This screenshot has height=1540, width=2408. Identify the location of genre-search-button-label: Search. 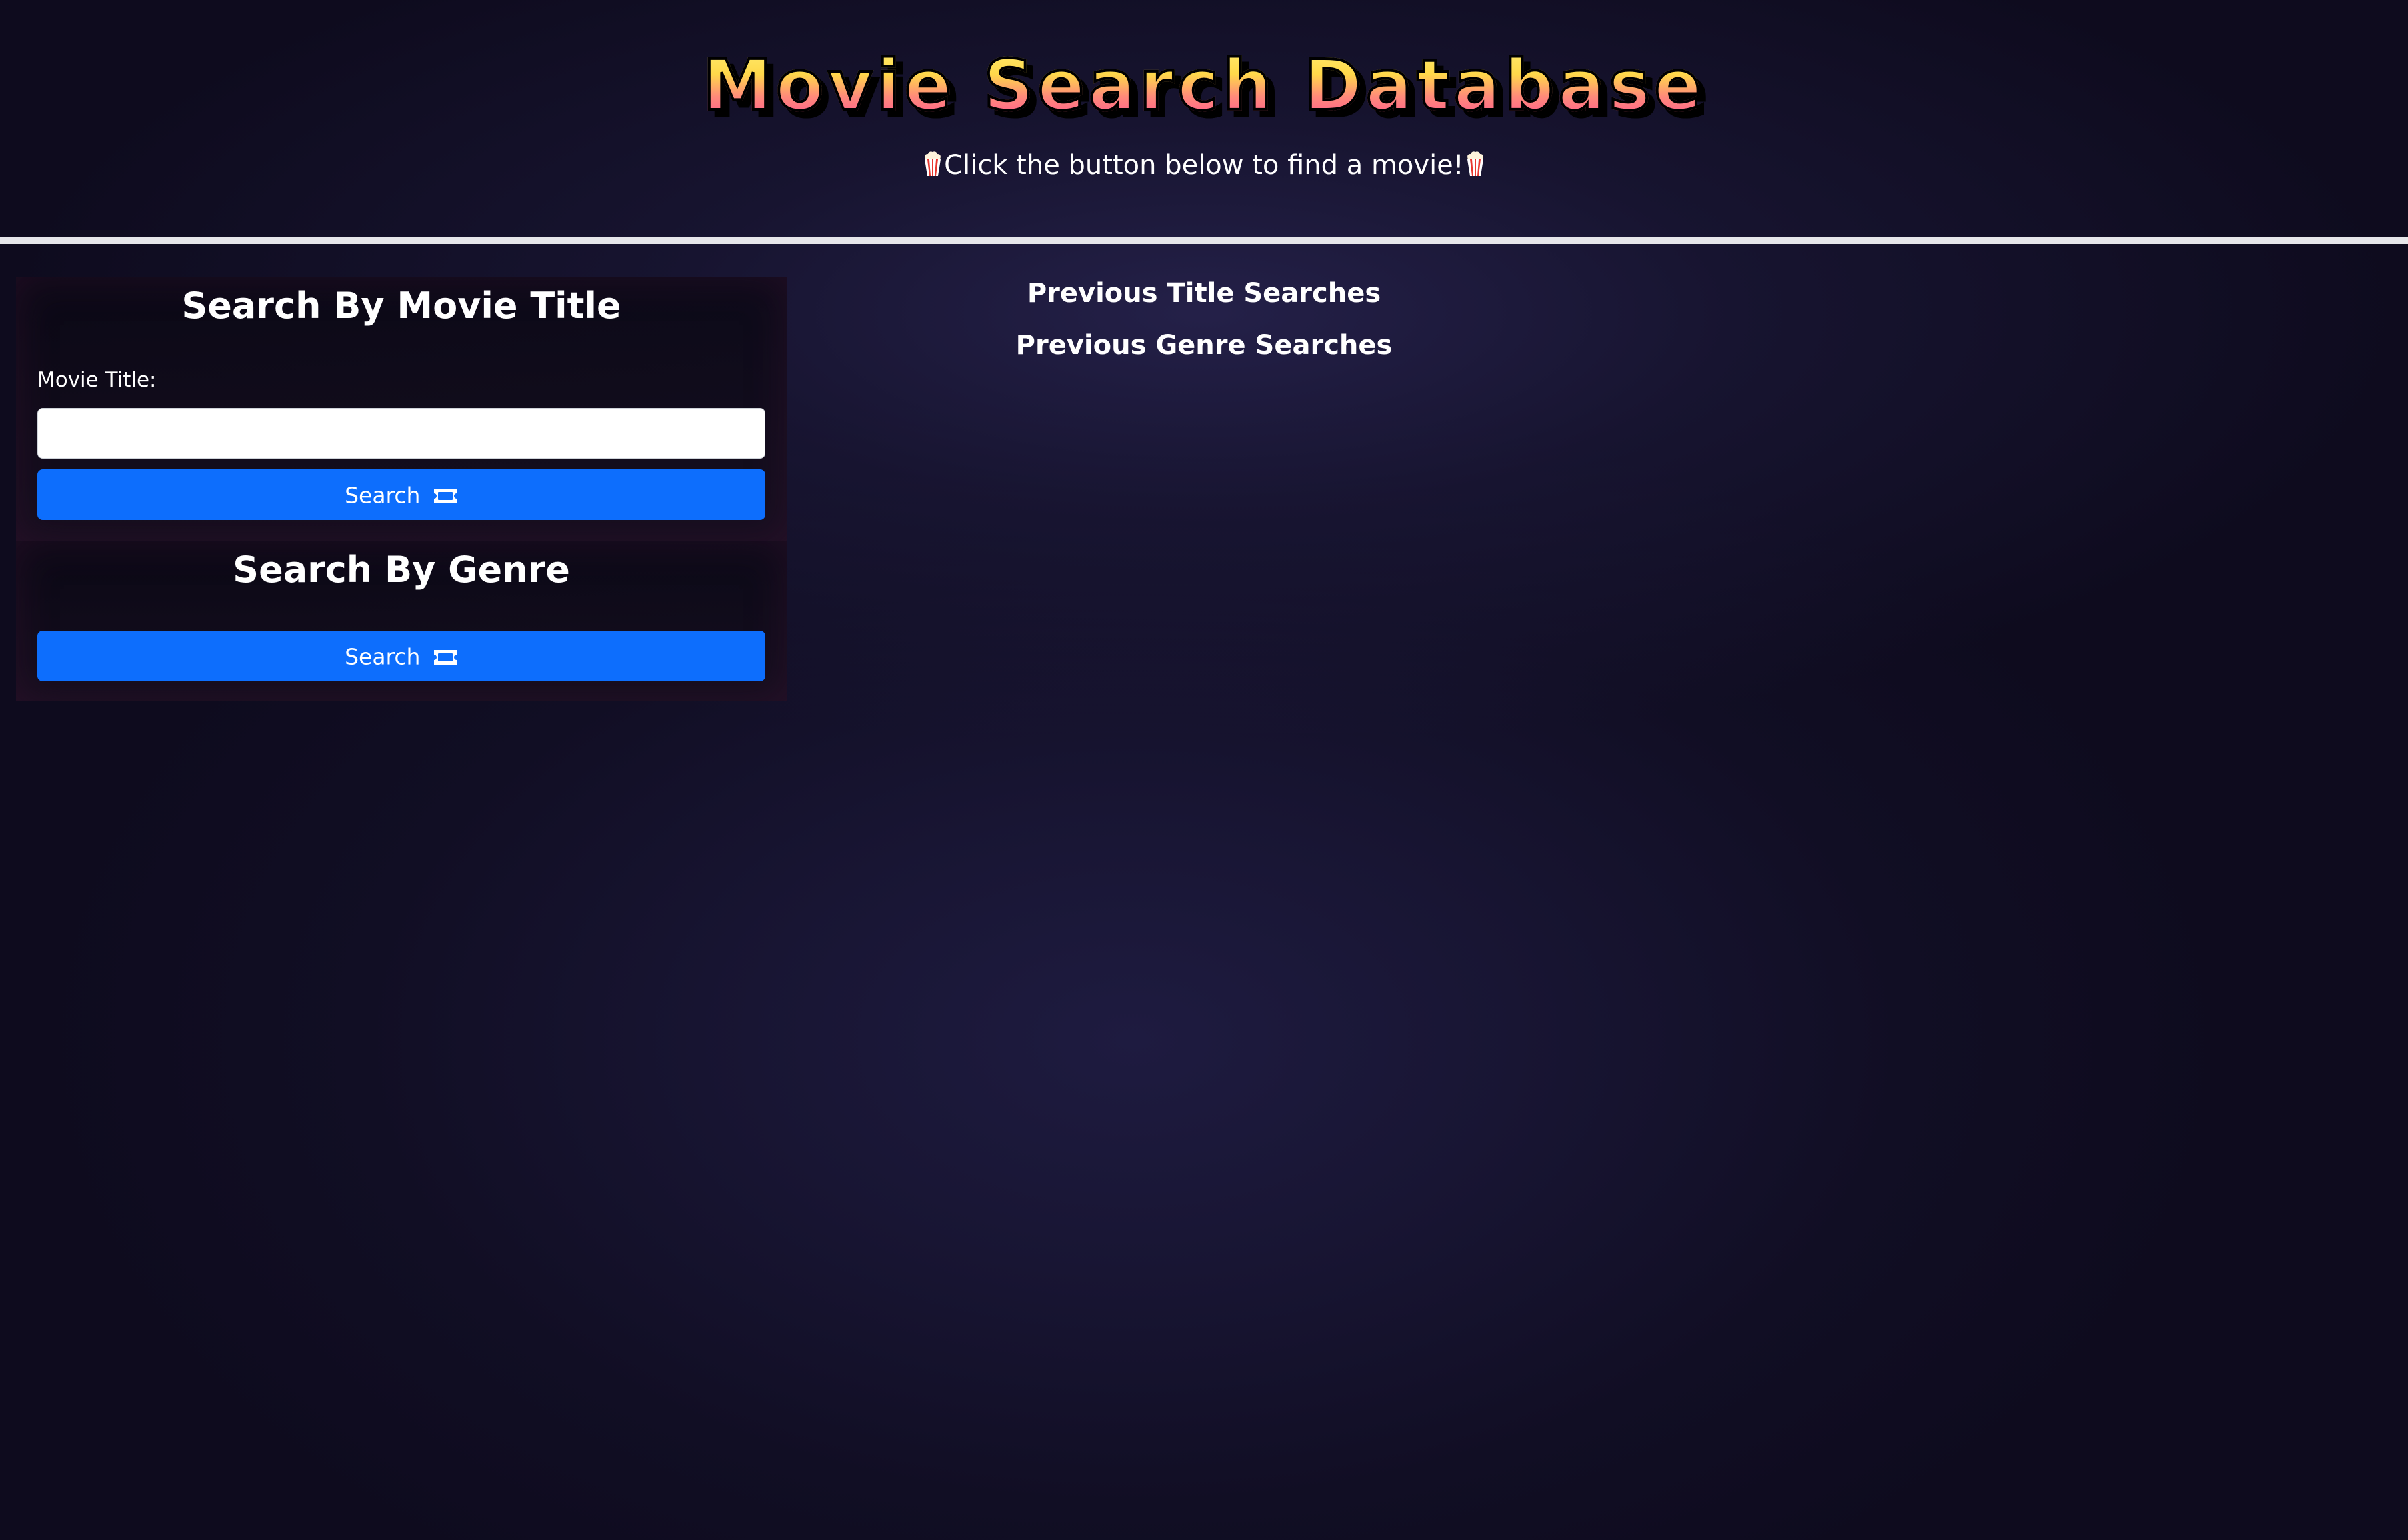
(383, 656).